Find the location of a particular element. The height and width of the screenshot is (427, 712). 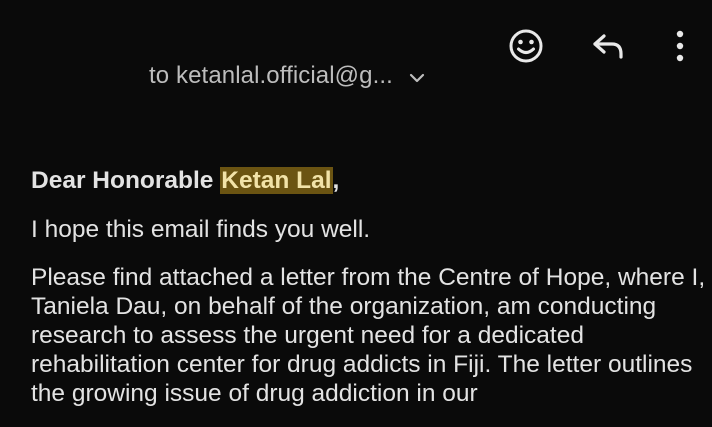

email-action-bar is located at coordinates (598, 46).